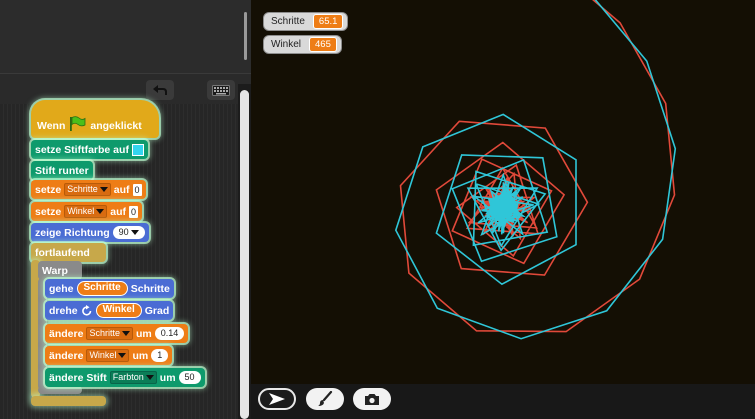 This screenshot has width=755, height=419. Describe the element at coordinates (62, 252) in the screenshot. I see `forever-label: fortlaufend` at that location.